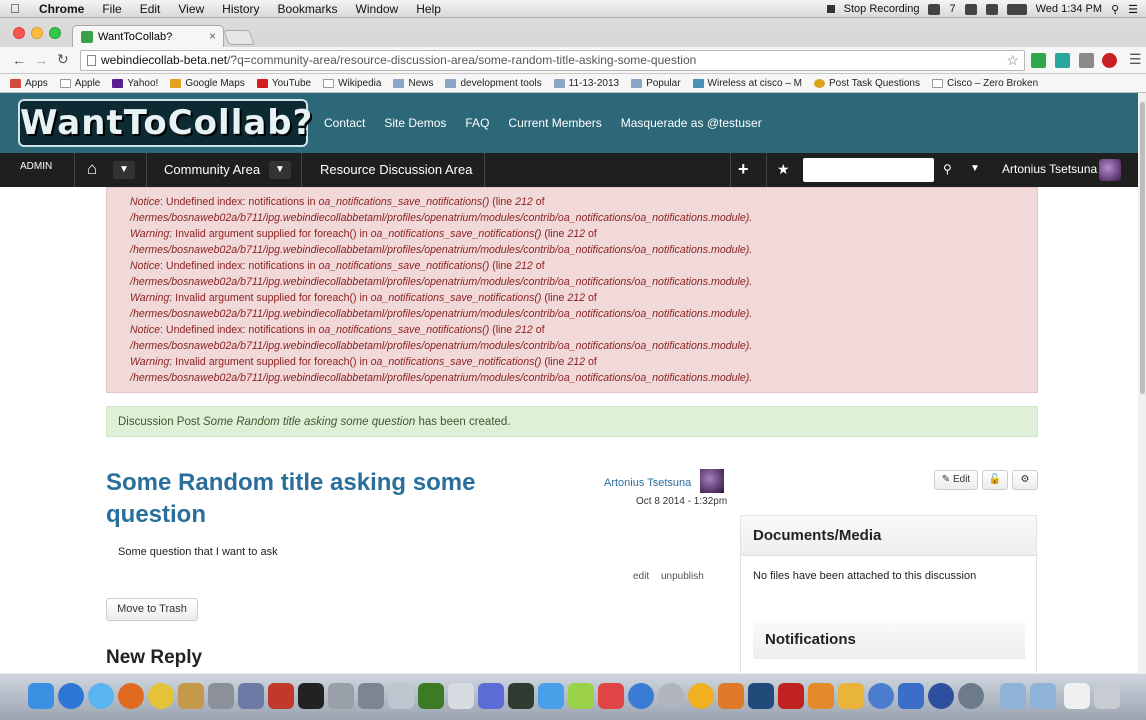 The image size is (1146, 720). Describe the element at coordinates (55, 33) in the screenshot. I see `zoom-window-icon` at that location.